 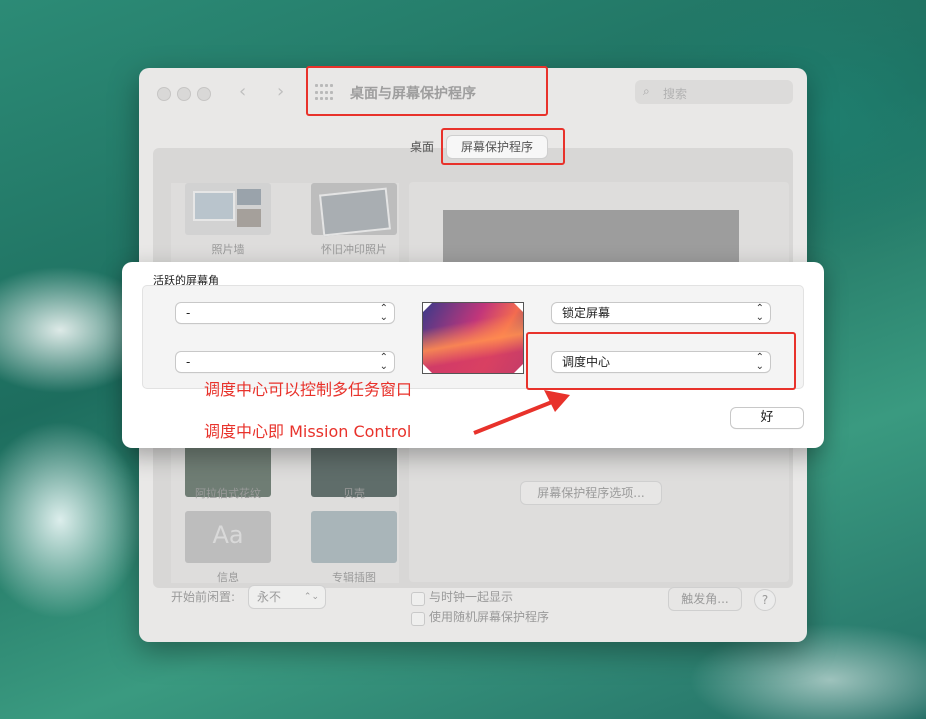 What do you see at coordinates (557, 401) in the screenshot?
I see `annotation-arrow-head` at bounding box center [557, 401].